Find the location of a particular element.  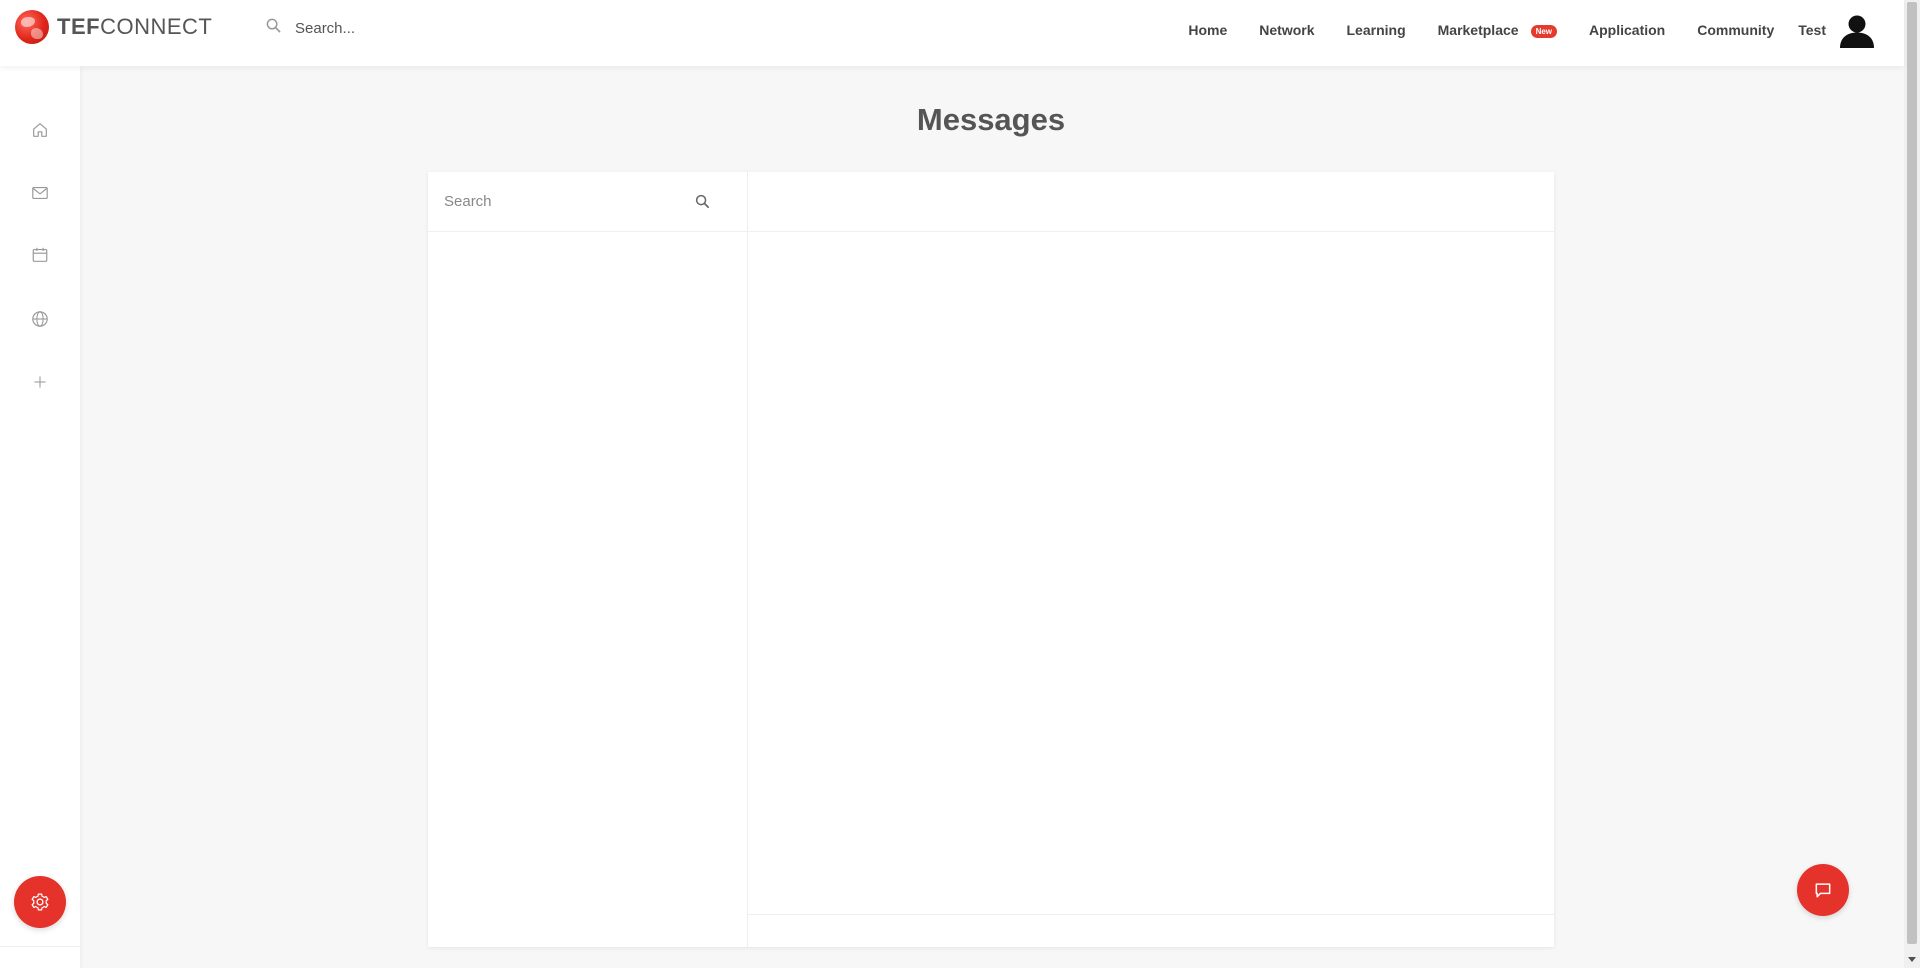

conversation-list is located at coordinates (588, 559).